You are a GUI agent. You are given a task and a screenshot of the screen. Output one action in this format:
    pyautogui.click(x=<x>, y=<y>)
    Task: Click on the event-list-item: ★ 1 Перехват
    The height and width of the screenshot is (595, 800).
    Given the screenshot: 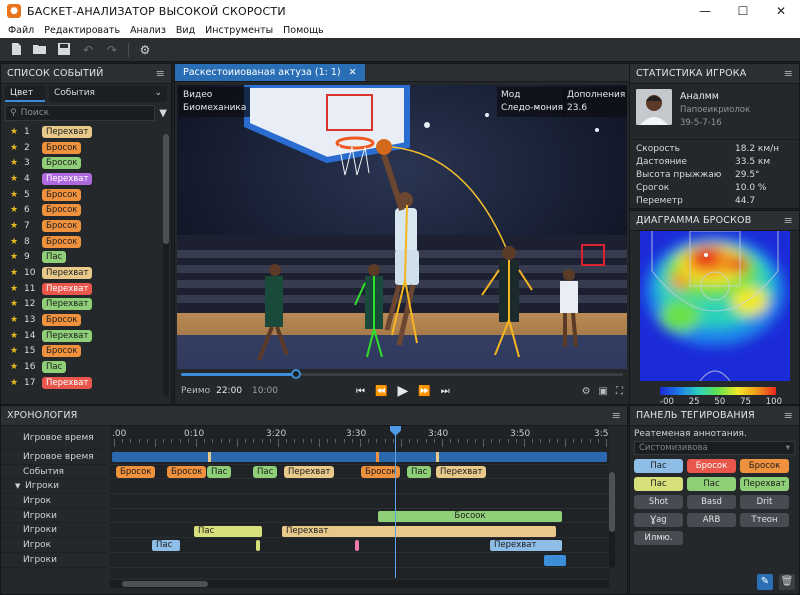 What is the action you would take?
    pyautogui.click(x=82, y=132)
    